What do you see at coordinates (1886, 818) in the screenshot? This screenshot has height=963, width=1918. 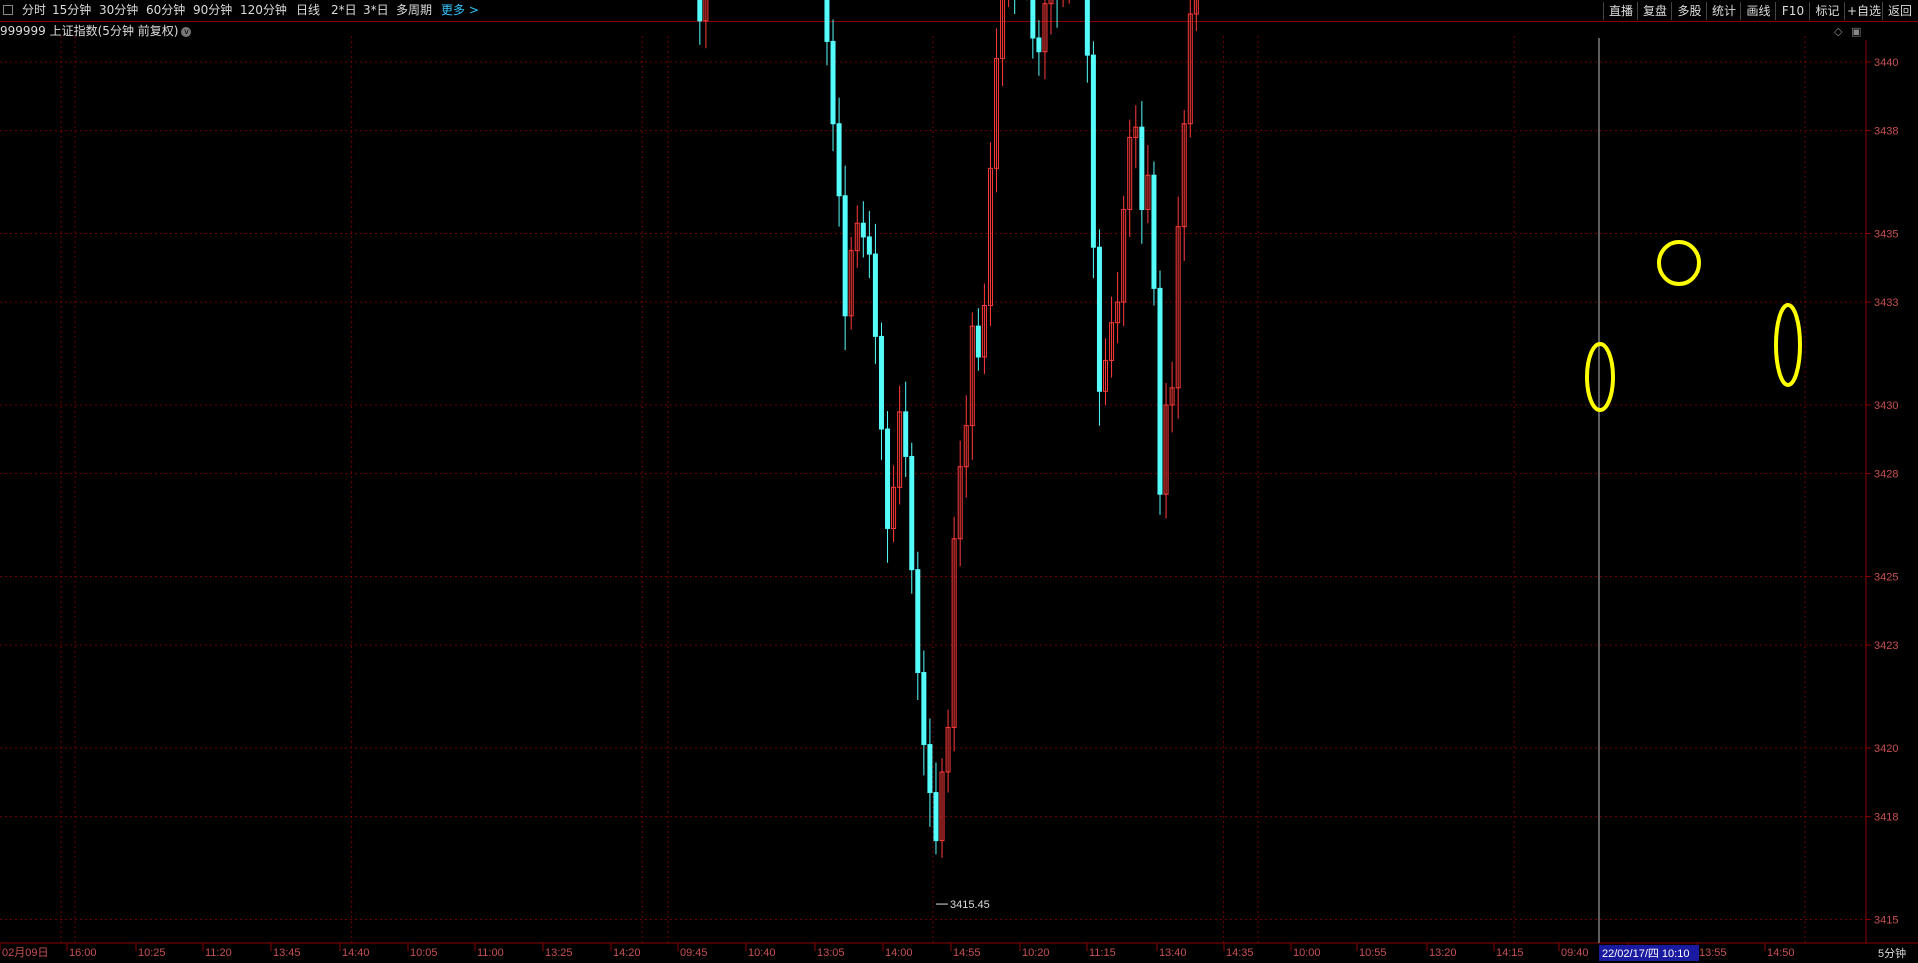 I see `y-tick-label: 3418` at bounding box center [1886, 818].